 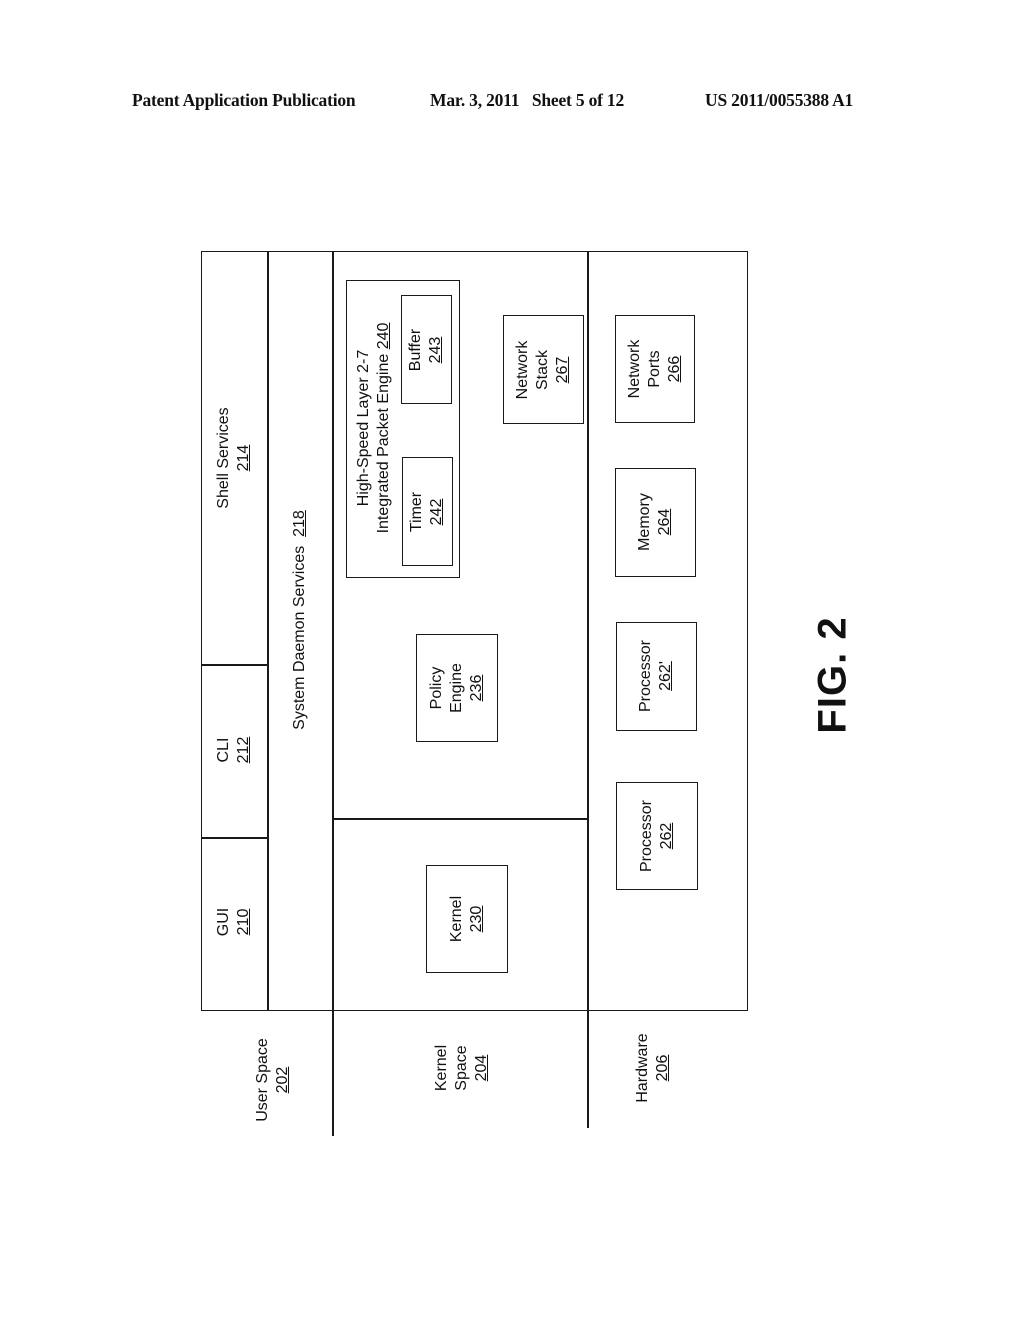 What do you see at coordinates (656, 676) in the screenshot?
I see `processor-2-label-group: Processor 262'` at bounding box center [656, 676].